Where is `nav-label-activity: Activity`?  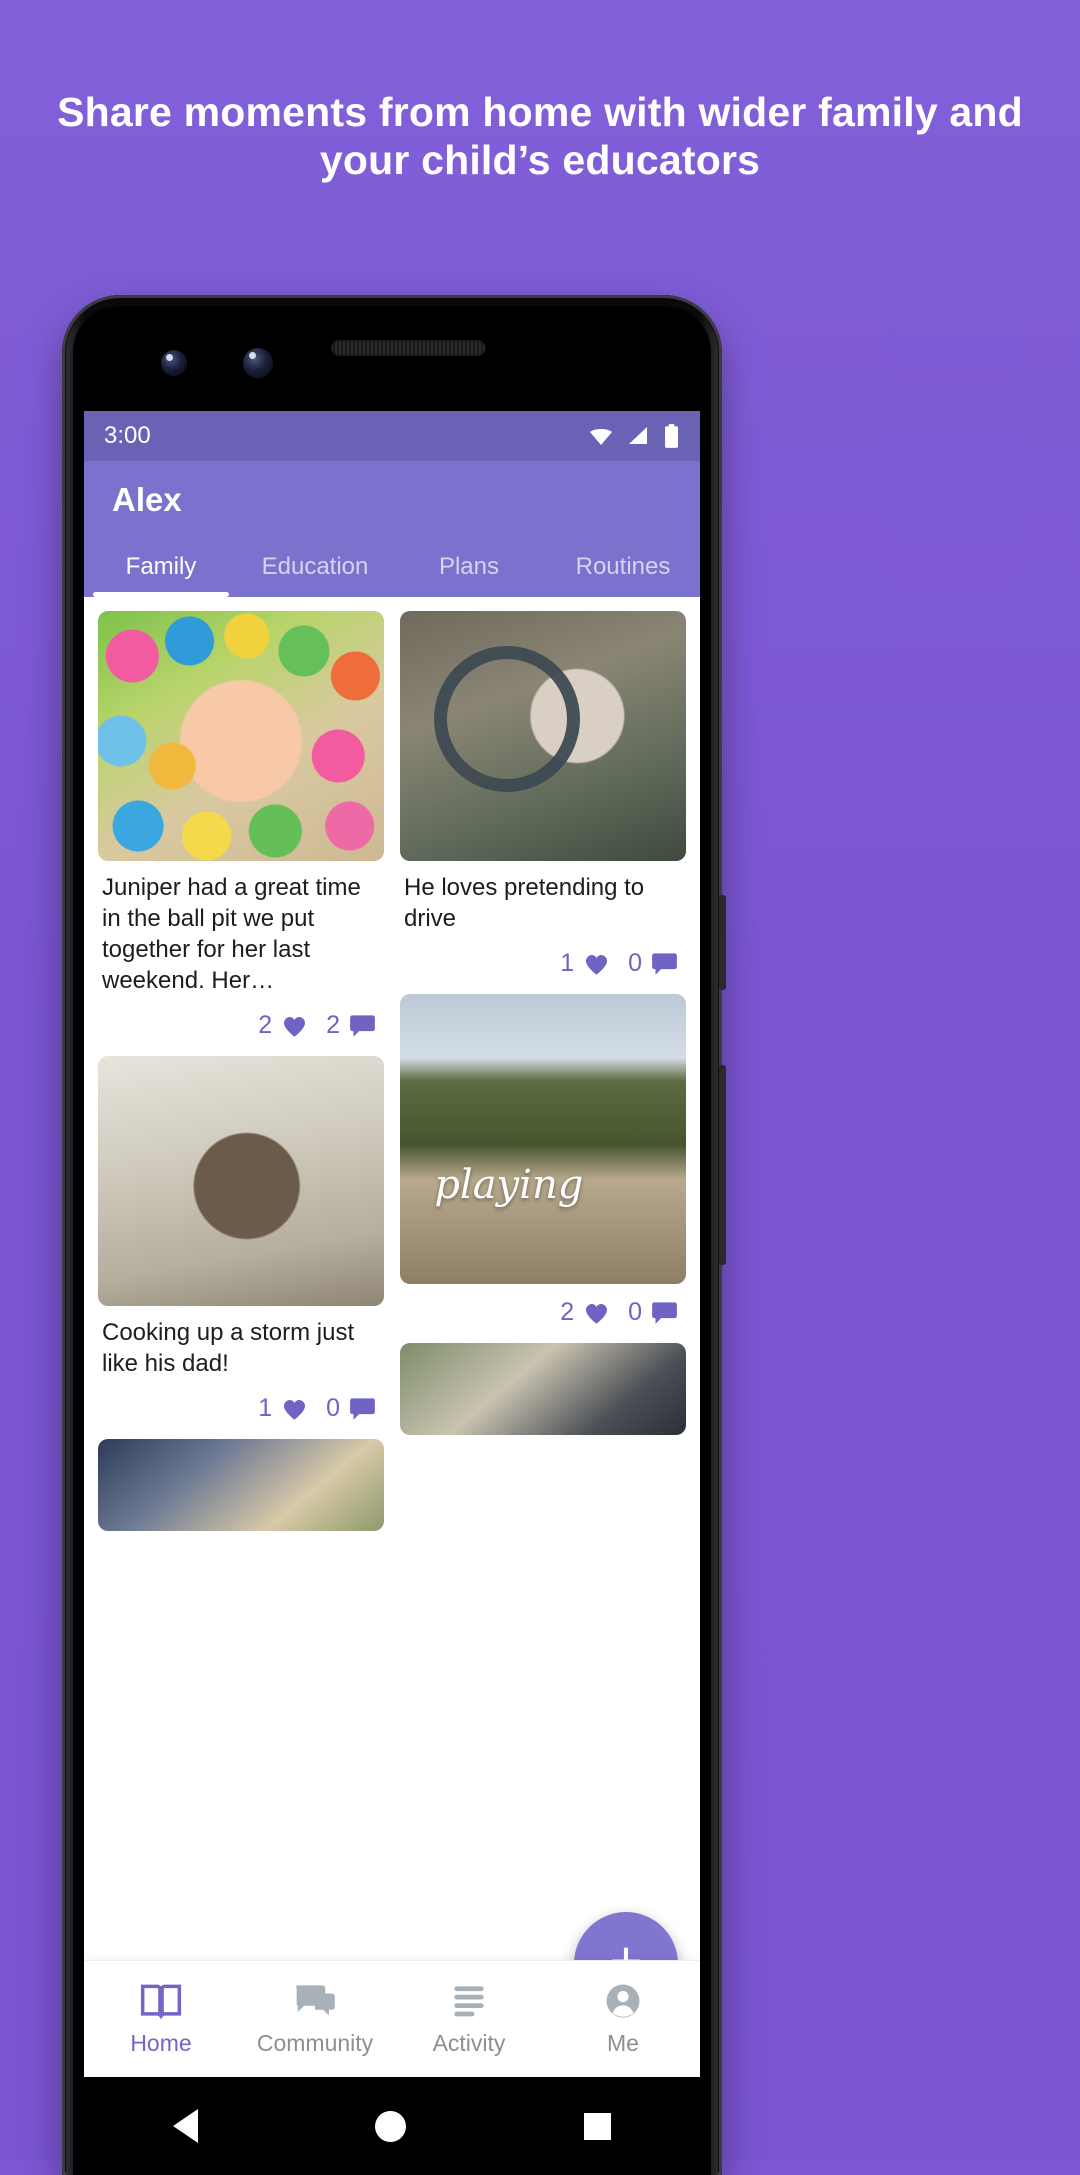 nav-label-activity: Activity is located at coordinates (469, 2042).